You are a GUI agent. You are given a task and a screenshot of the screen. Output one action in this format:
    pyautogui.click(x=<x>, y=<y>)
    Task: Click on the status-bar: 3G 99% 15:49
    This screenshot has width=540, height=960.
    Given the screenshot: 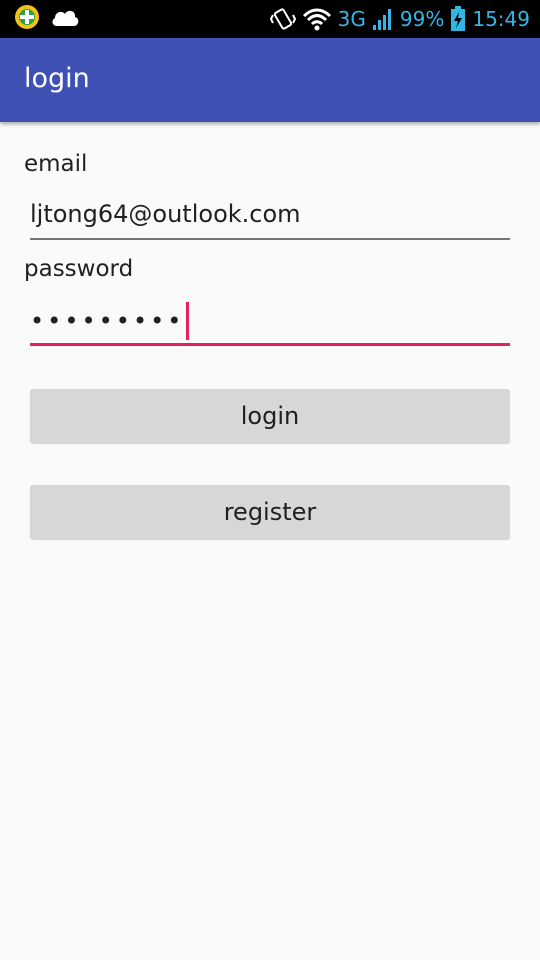 What is the action you would take?
    pyautogui.click(x=270, y=19)
    